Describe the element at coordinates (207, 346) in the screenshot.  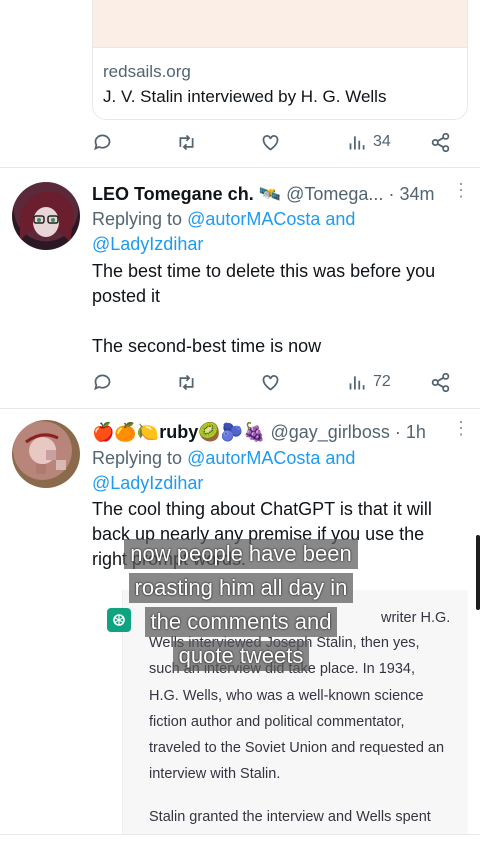
I see `tweet-text-line: The second-best time is now` at that location.